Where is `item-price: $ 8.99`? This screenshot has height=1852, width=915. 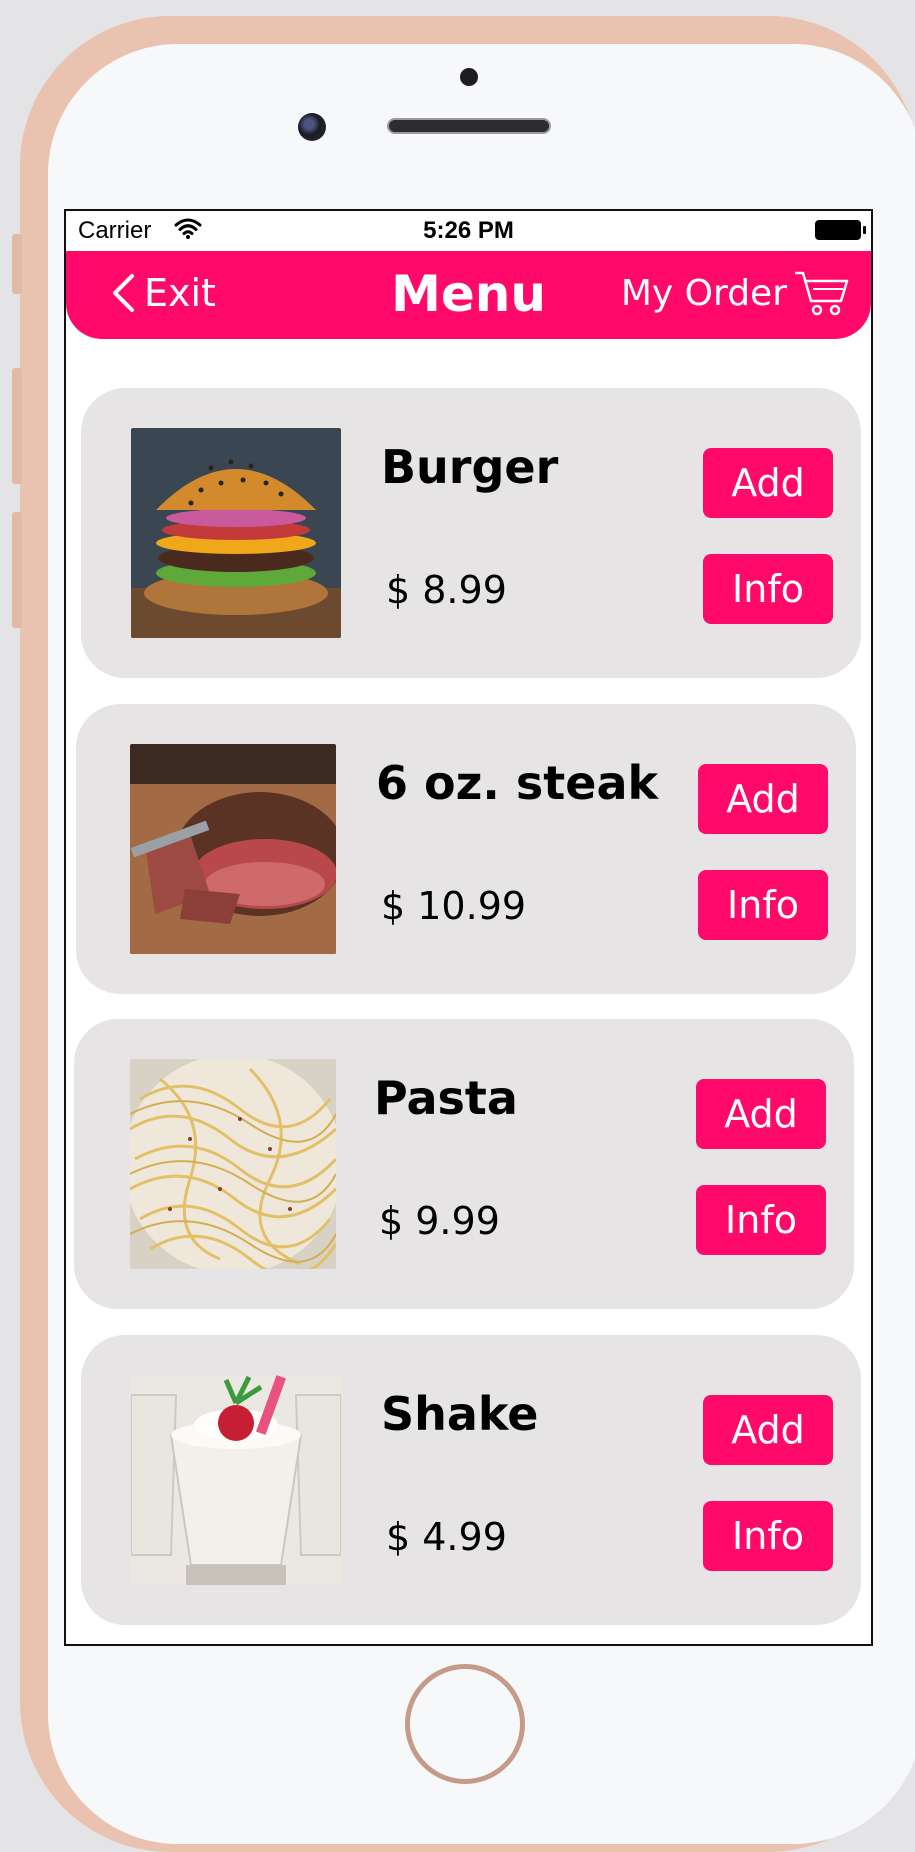
item-price: $ 8.99 is located at coordinates (446, 590).